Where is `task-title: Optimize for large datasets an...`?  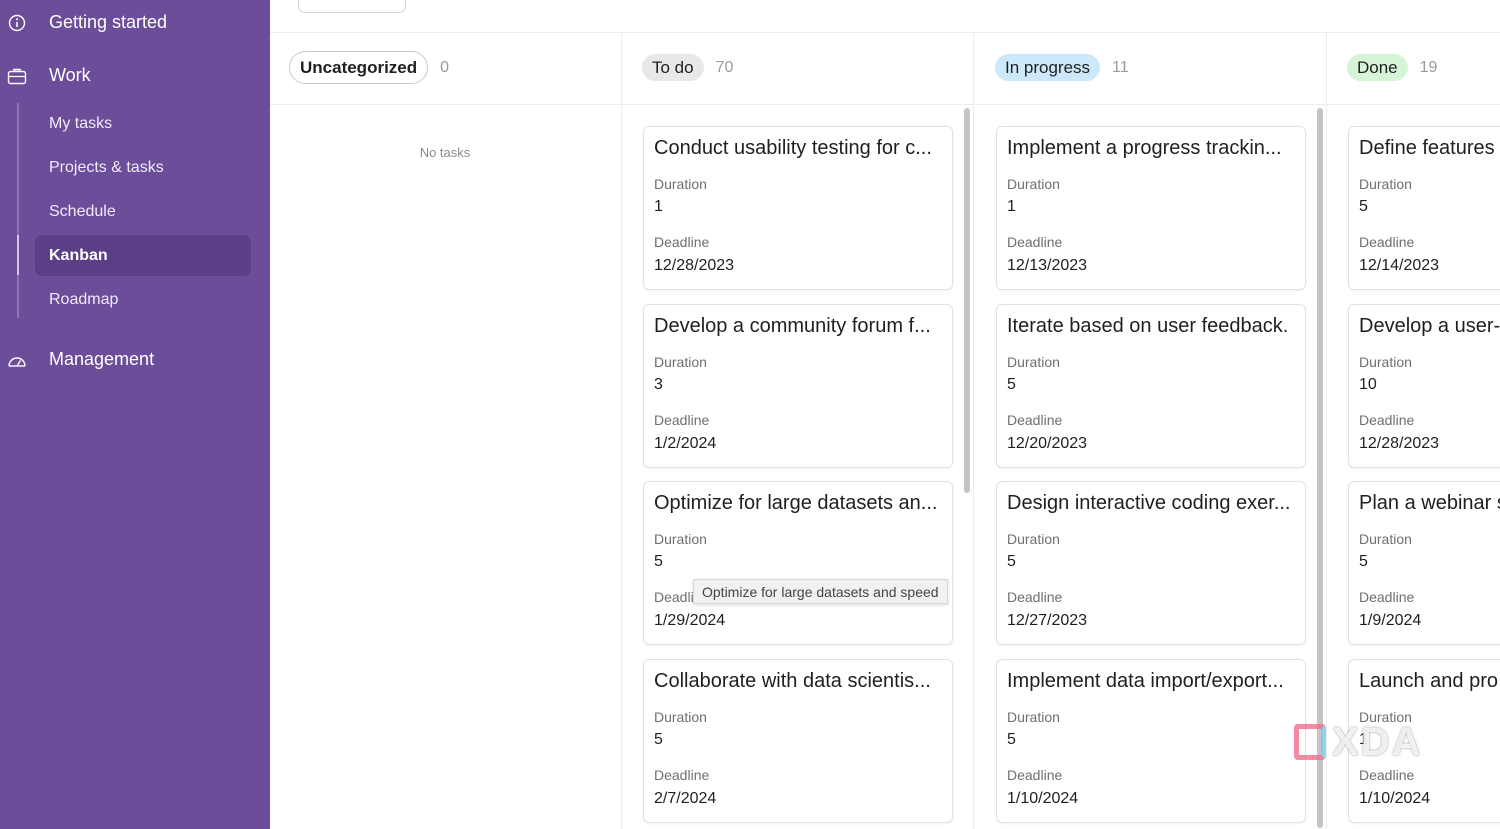 task-title: Optimize for large datasets an... is located at coordinates (796, 503).